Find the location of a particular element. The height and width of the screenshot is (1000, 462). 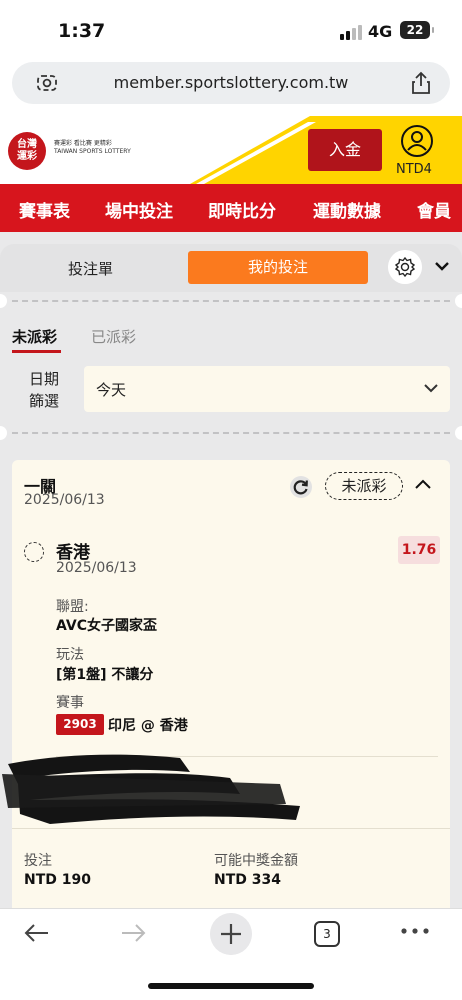

selection-date: 2025/06/13 is located at coordinates (96, 568).